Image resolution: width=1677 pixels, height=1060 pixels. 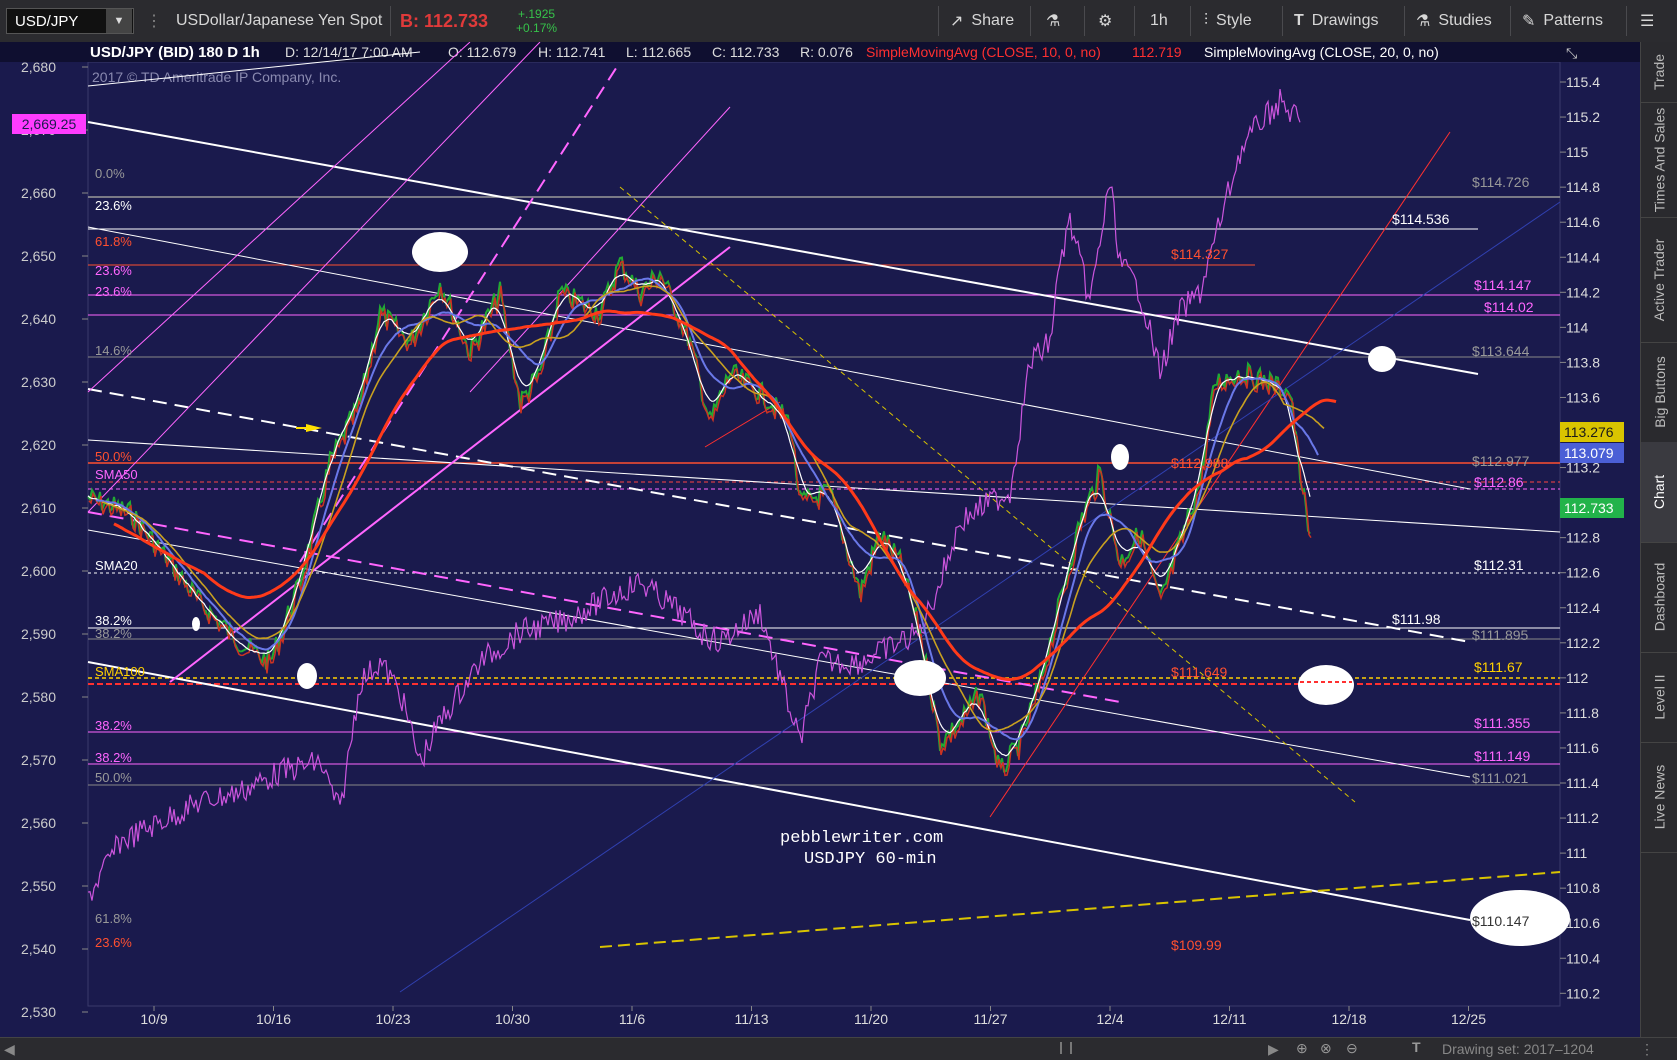 What do you see at coordinates (861, 838) in the screenshot?
I see `watermark-line1: pebblewriter.com` at bounding box center [861, 838].